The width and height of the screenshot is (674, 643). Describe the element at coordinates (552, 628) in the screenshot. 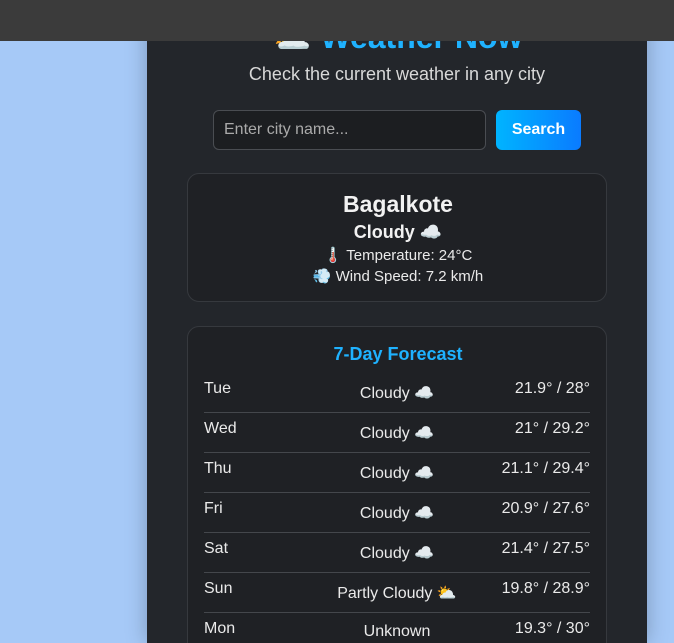

I see `forecast-temp-range: 19.3° / 30°` at that location.